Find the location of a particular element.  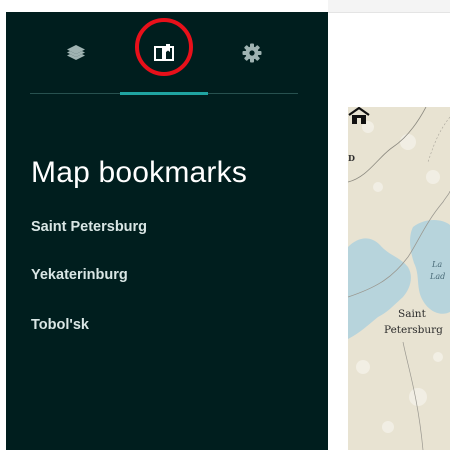

home-icon is located at coordinates (359, 116).